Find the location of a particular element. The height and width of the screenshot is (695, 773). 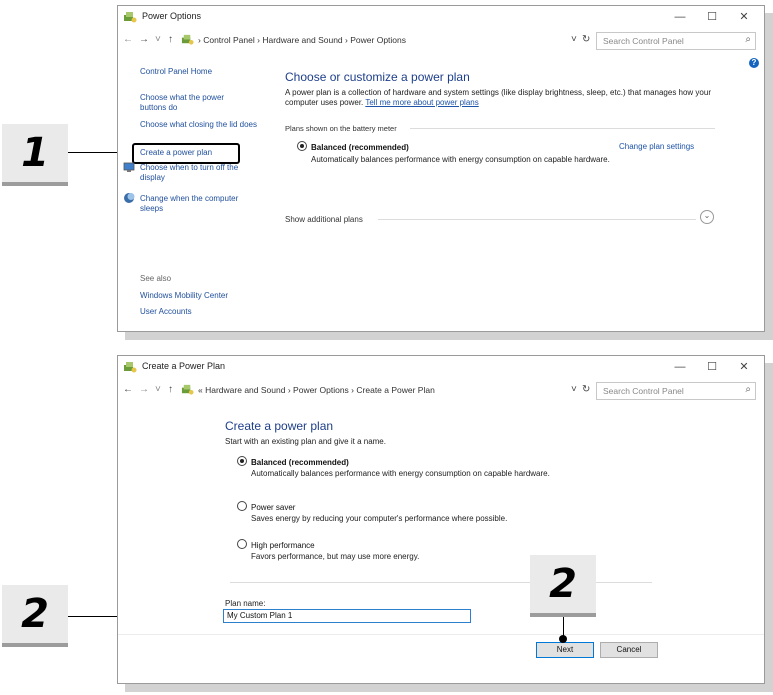

sidebar-home-link: Control Panel Home is located at coordinates (176, 72).